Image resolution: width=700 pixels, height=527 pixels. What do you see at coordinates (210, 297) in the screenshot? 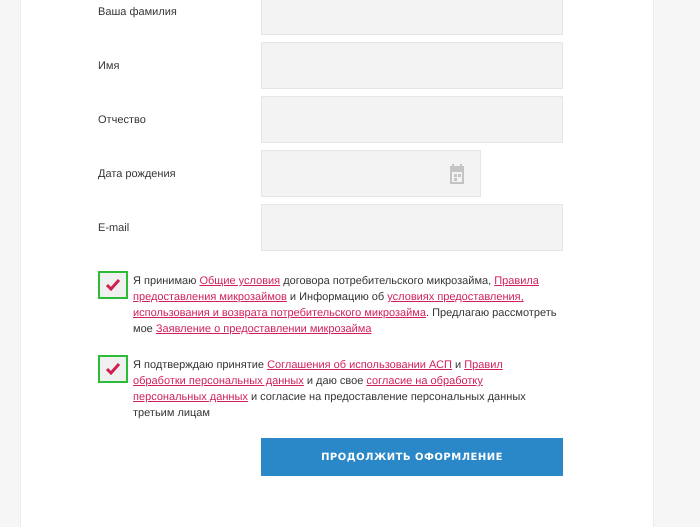
I see `link: предоставления микрозаймов` at bounding box center [210, 297].